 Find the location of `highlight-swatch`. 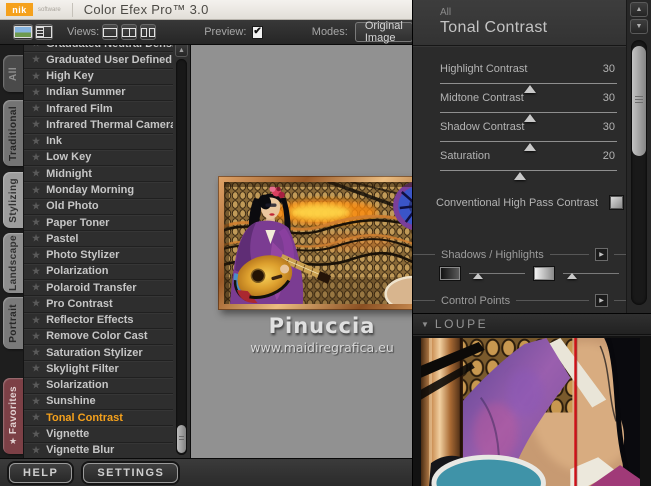

highlight-swatch is located at coordinates (544, 273).